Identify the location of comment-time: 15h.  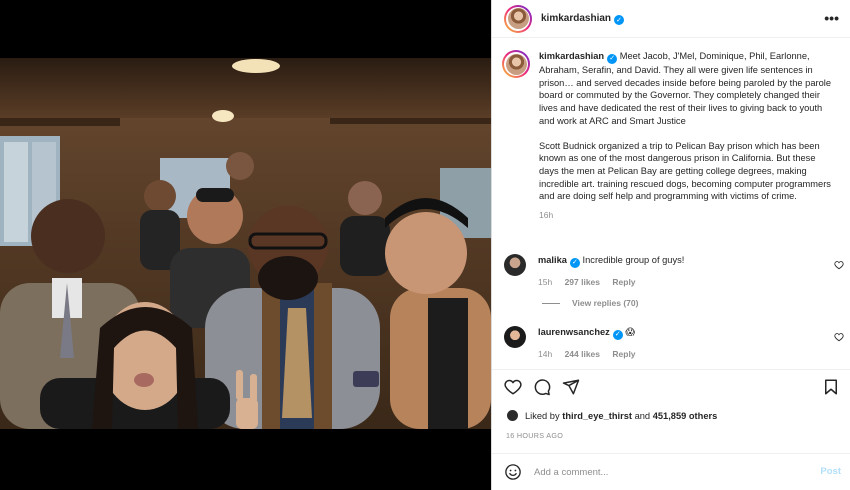
(545, 282).